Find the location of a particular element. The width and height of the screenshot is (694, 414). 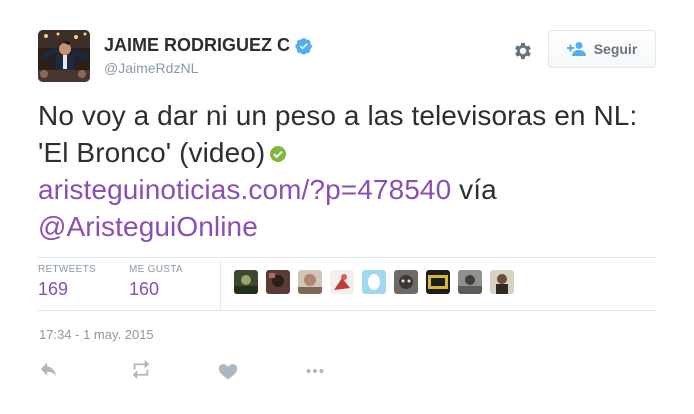

follow-button: Seguir is located at coordinates (602, 49).